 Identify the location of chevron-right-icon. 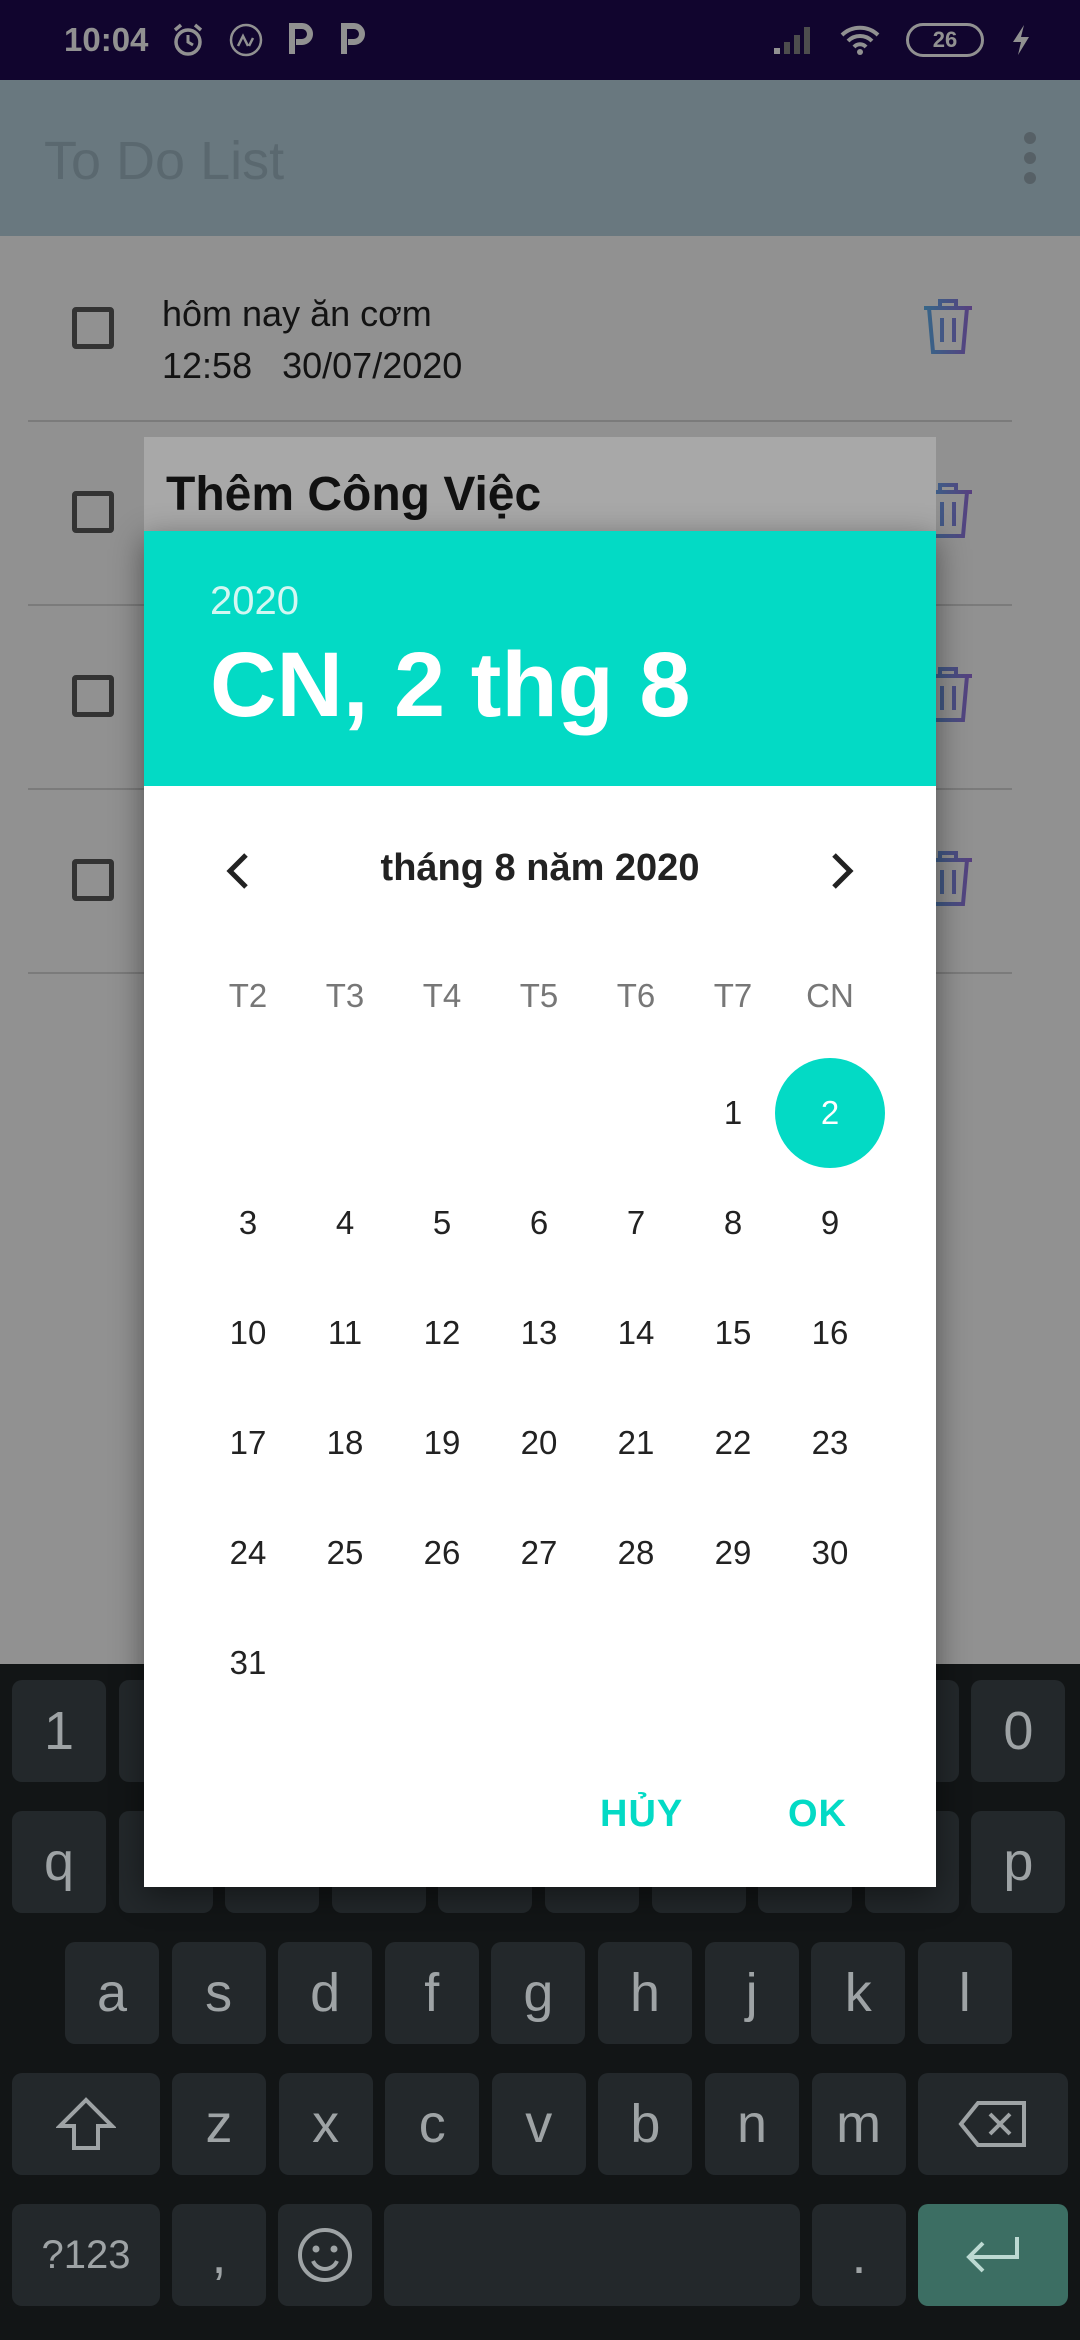
(843, 871).